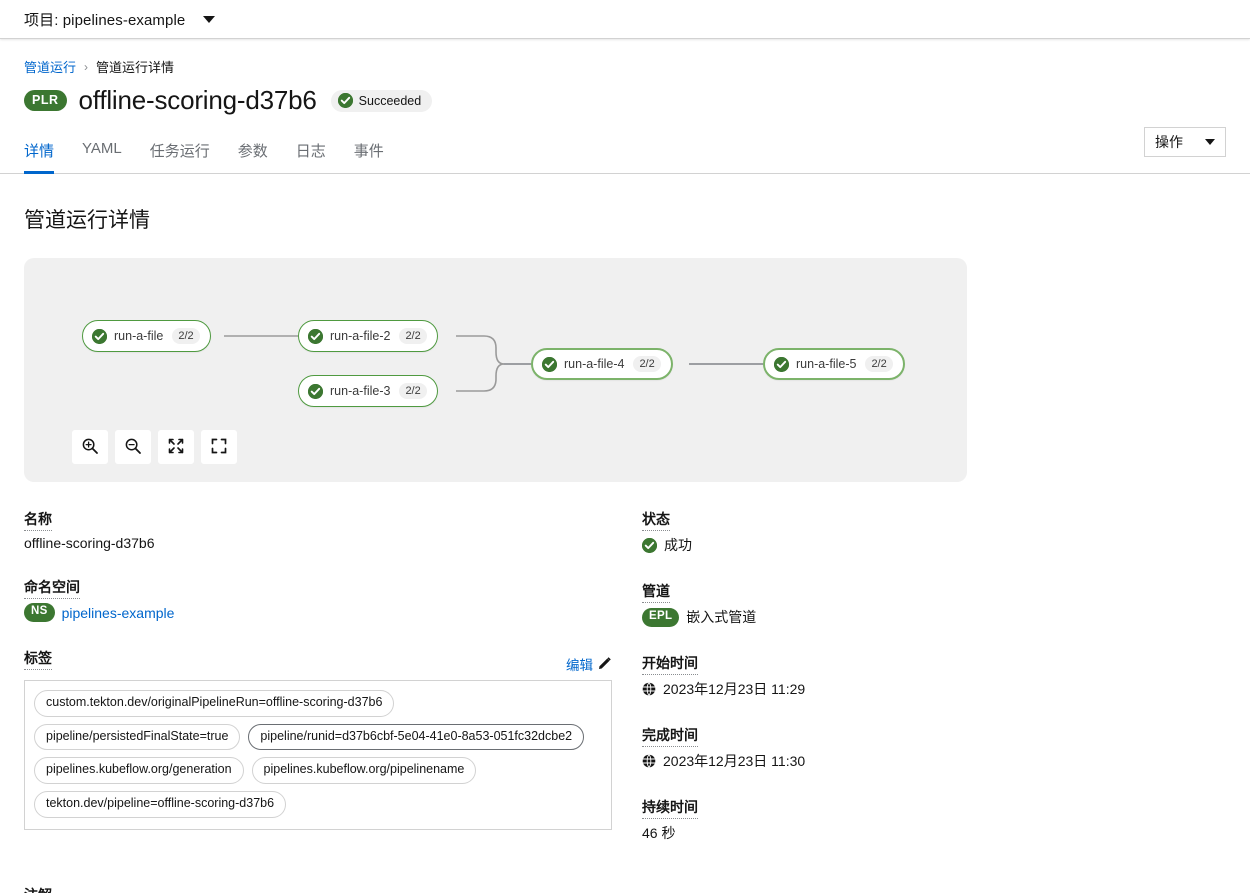  Describe the element at coordinates (850, 761) in the screenshot. I see `detail-end-time-value-row: 2023年12月23日 11:30` at that location.